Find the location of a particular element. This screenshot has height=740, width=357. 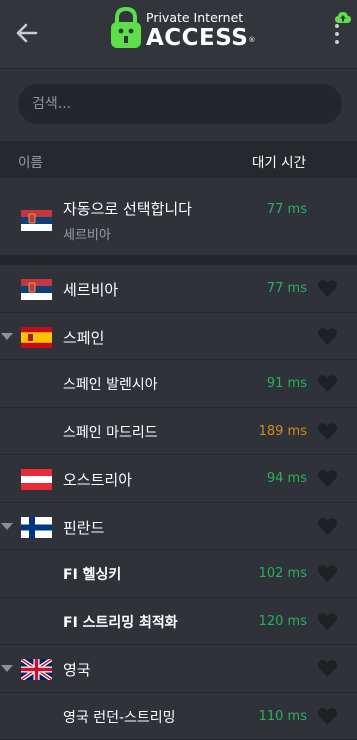

region-latency: 189 ms is located at coordinates (283, 431).